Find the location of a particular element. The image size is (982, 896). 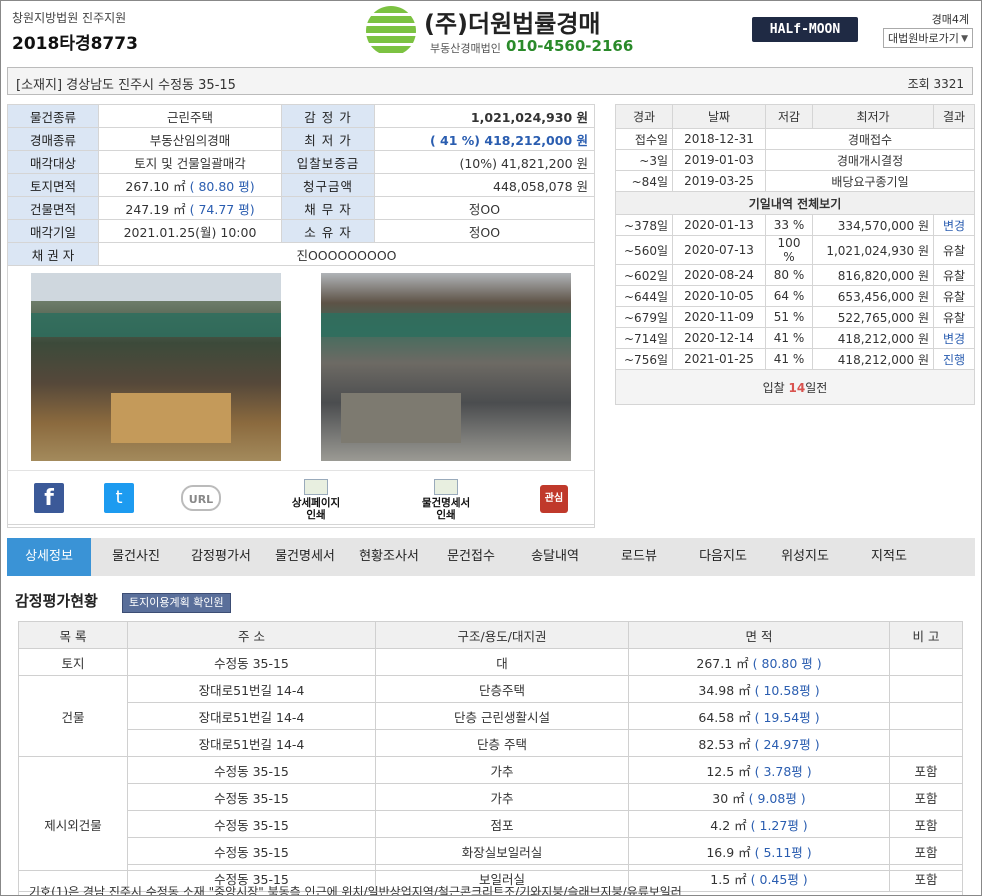

company-logo: (주)더원법률경매 부동산경매법인 010-4560-2166 is located at coordinates (499, 32).